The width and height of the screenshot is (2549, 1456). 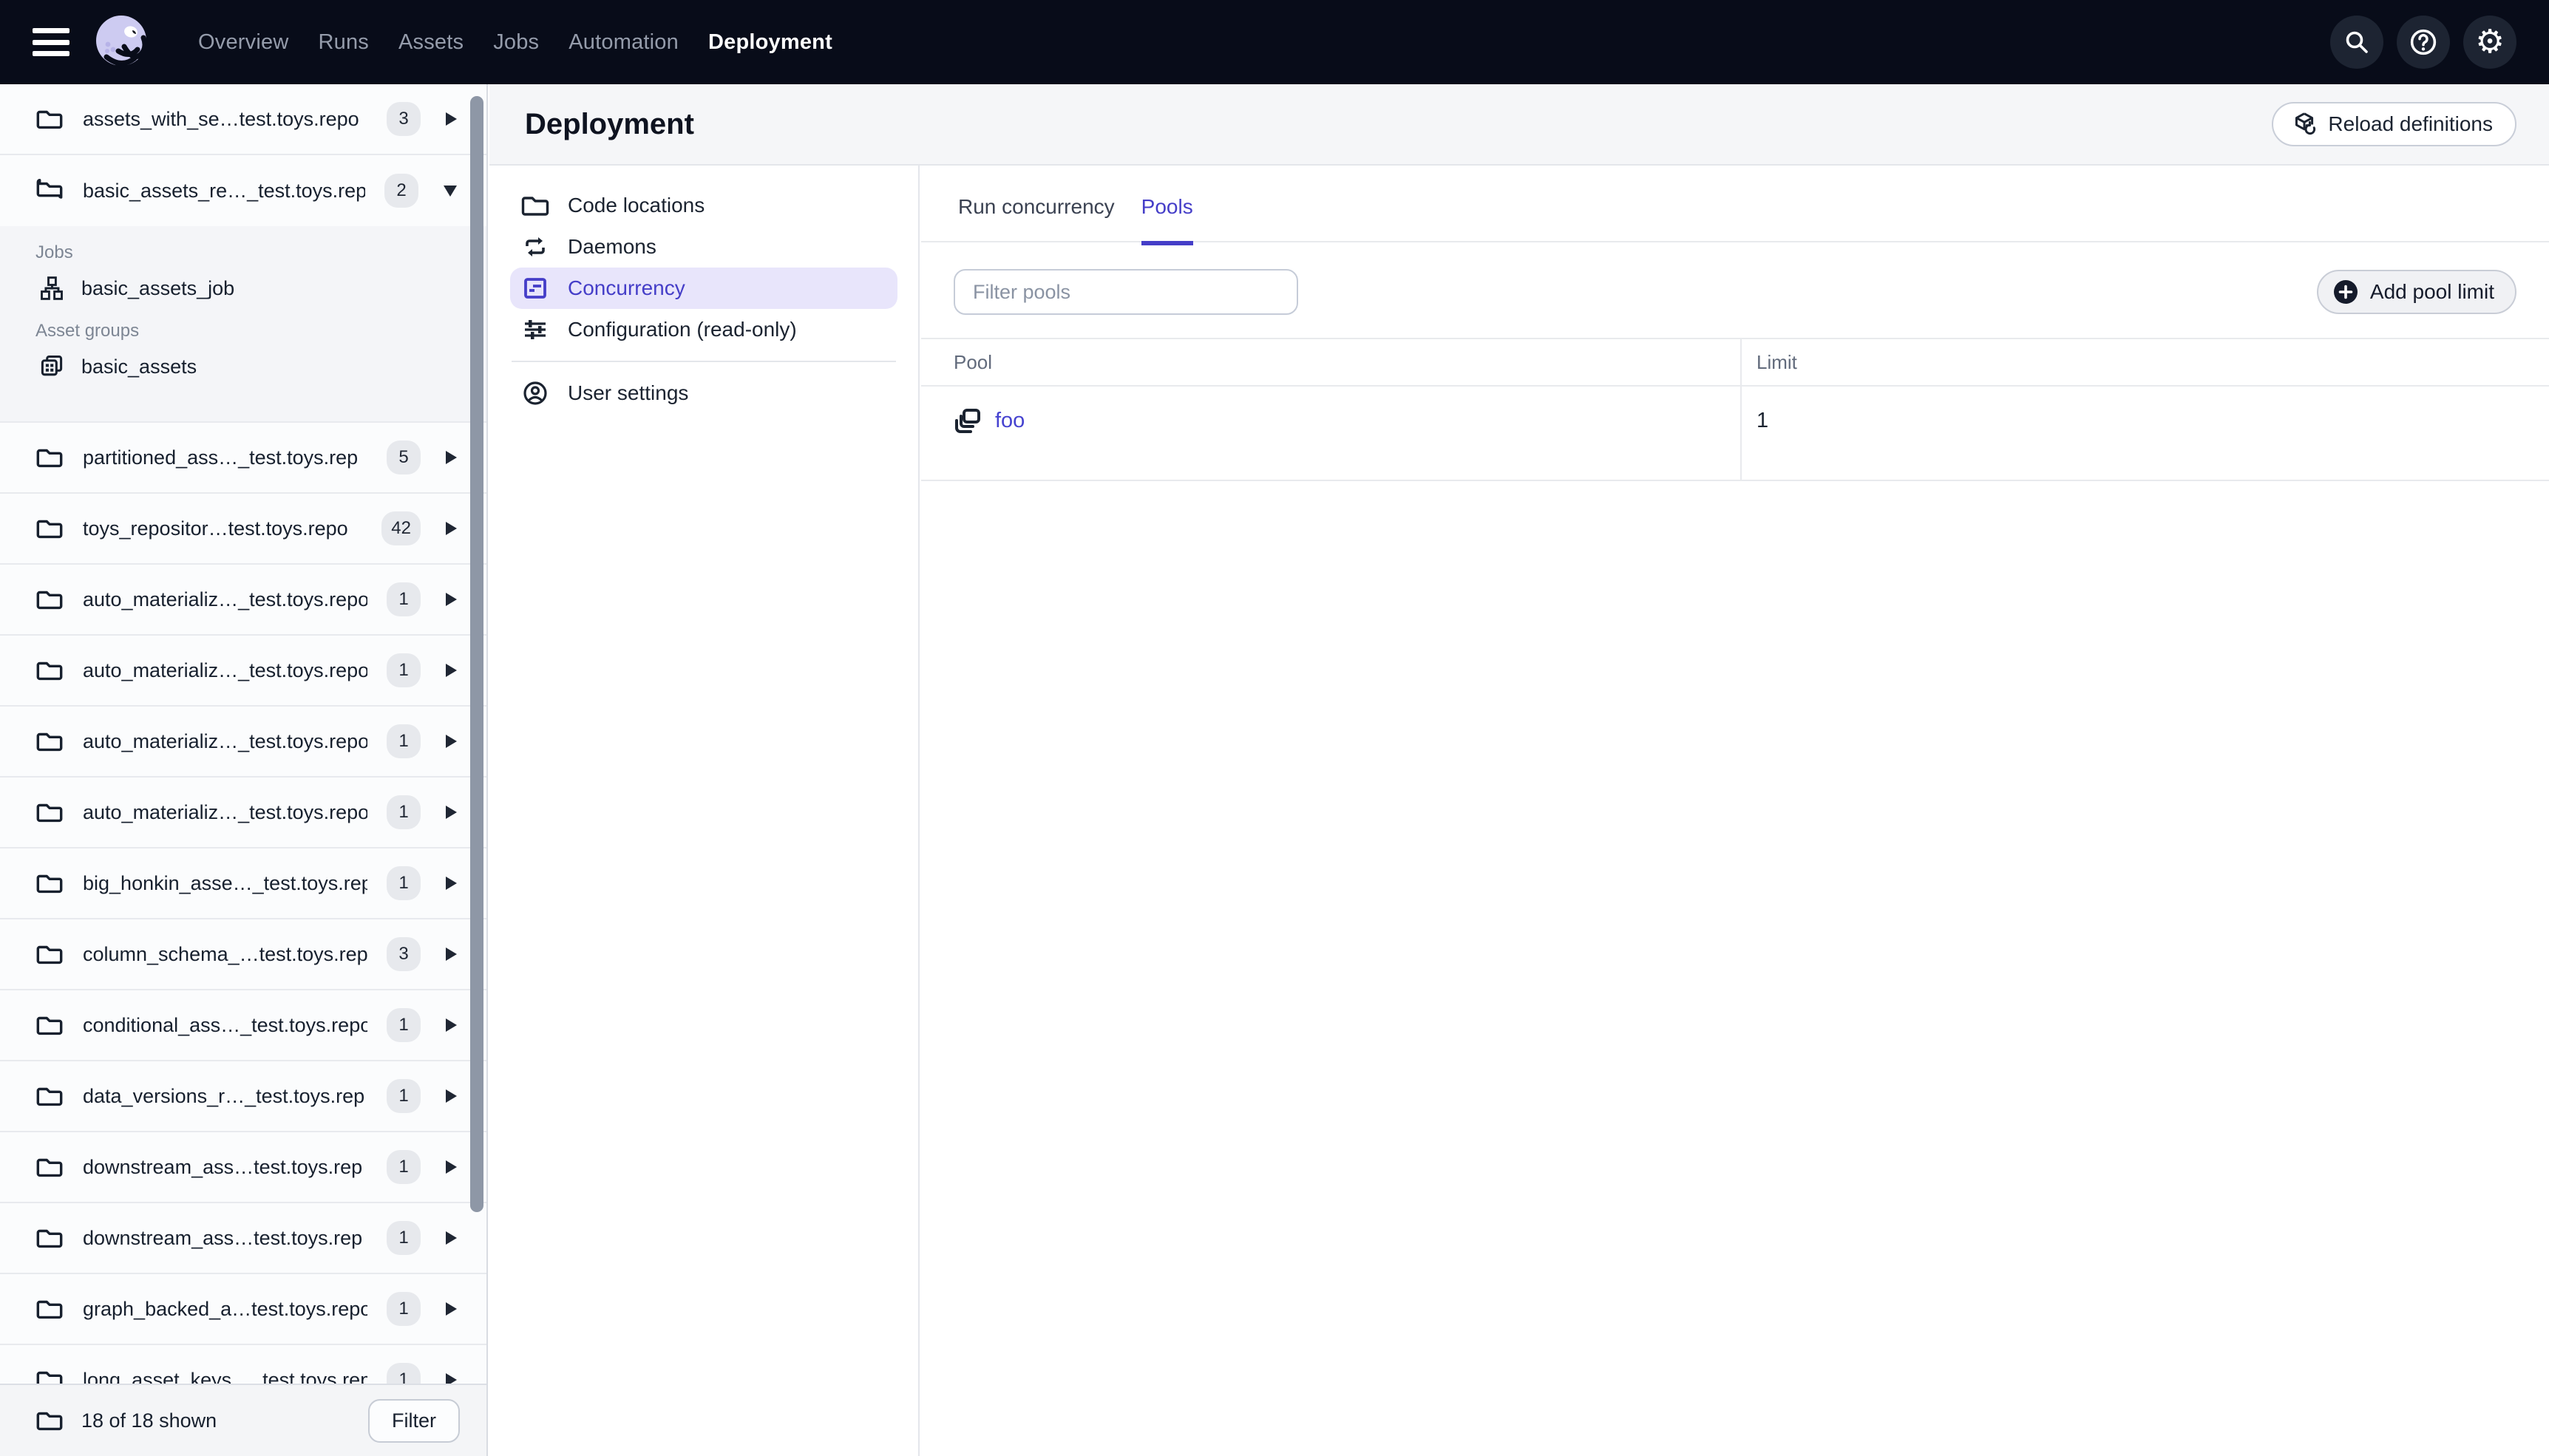 What do you see at coordinates (770, 42) in the screenshot?
I see `nav-item-deployment: Deployment` at bounding box center [770, 42].